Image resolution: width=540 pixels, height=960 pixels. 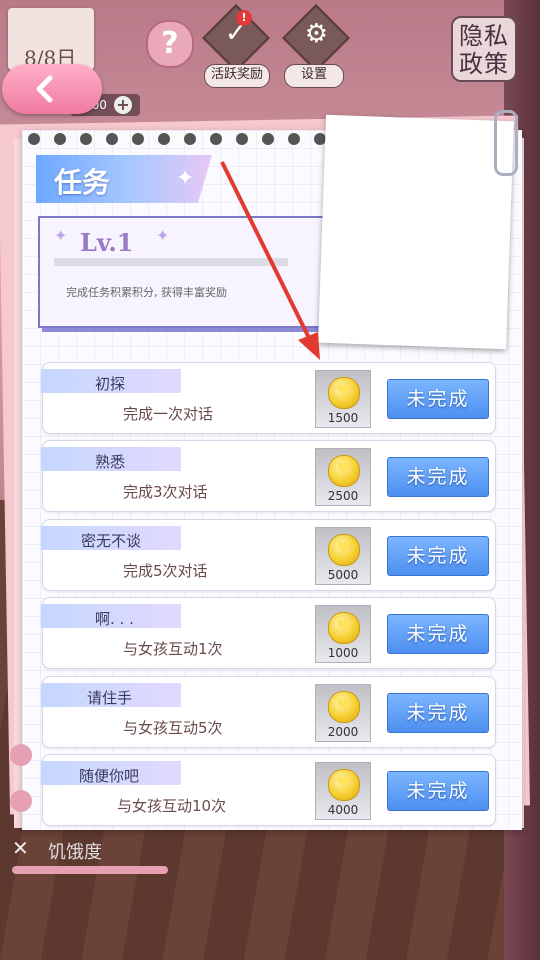 I want to click on paperclip-icon, so click(x=506, y=143).